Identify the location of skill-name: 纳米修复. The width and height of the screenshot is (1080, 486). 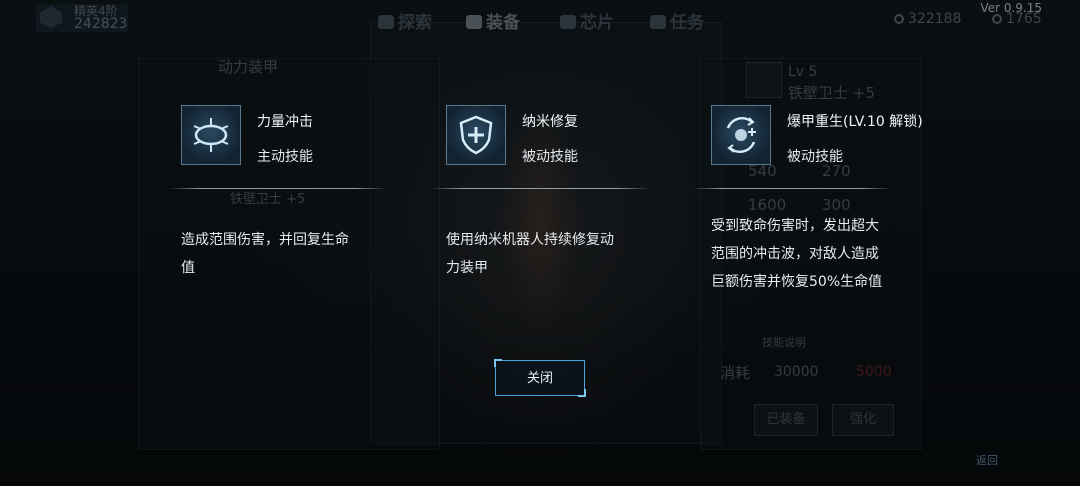
(550, 122).